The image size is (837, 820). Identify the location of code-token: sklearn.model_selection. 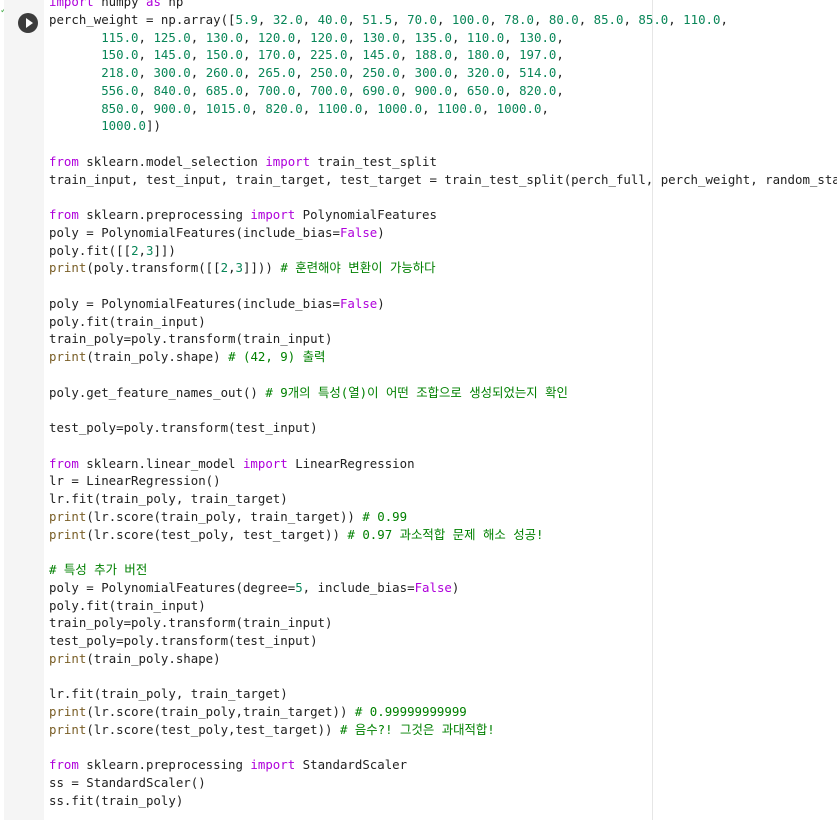
(172, 161).